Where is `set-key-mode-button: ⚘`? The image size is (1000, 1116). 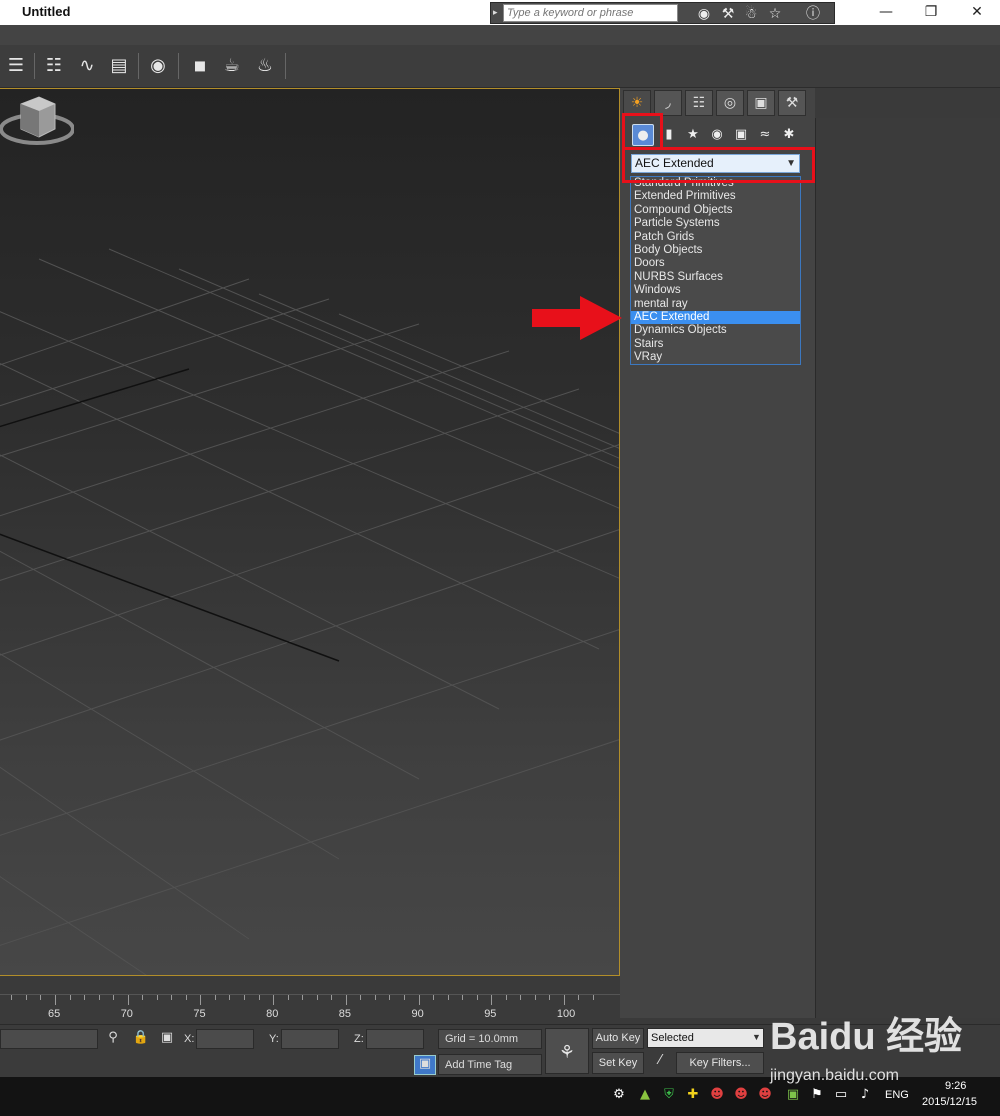 set-key-mode-button: ⚘ is located at coordinates (567, 1051).